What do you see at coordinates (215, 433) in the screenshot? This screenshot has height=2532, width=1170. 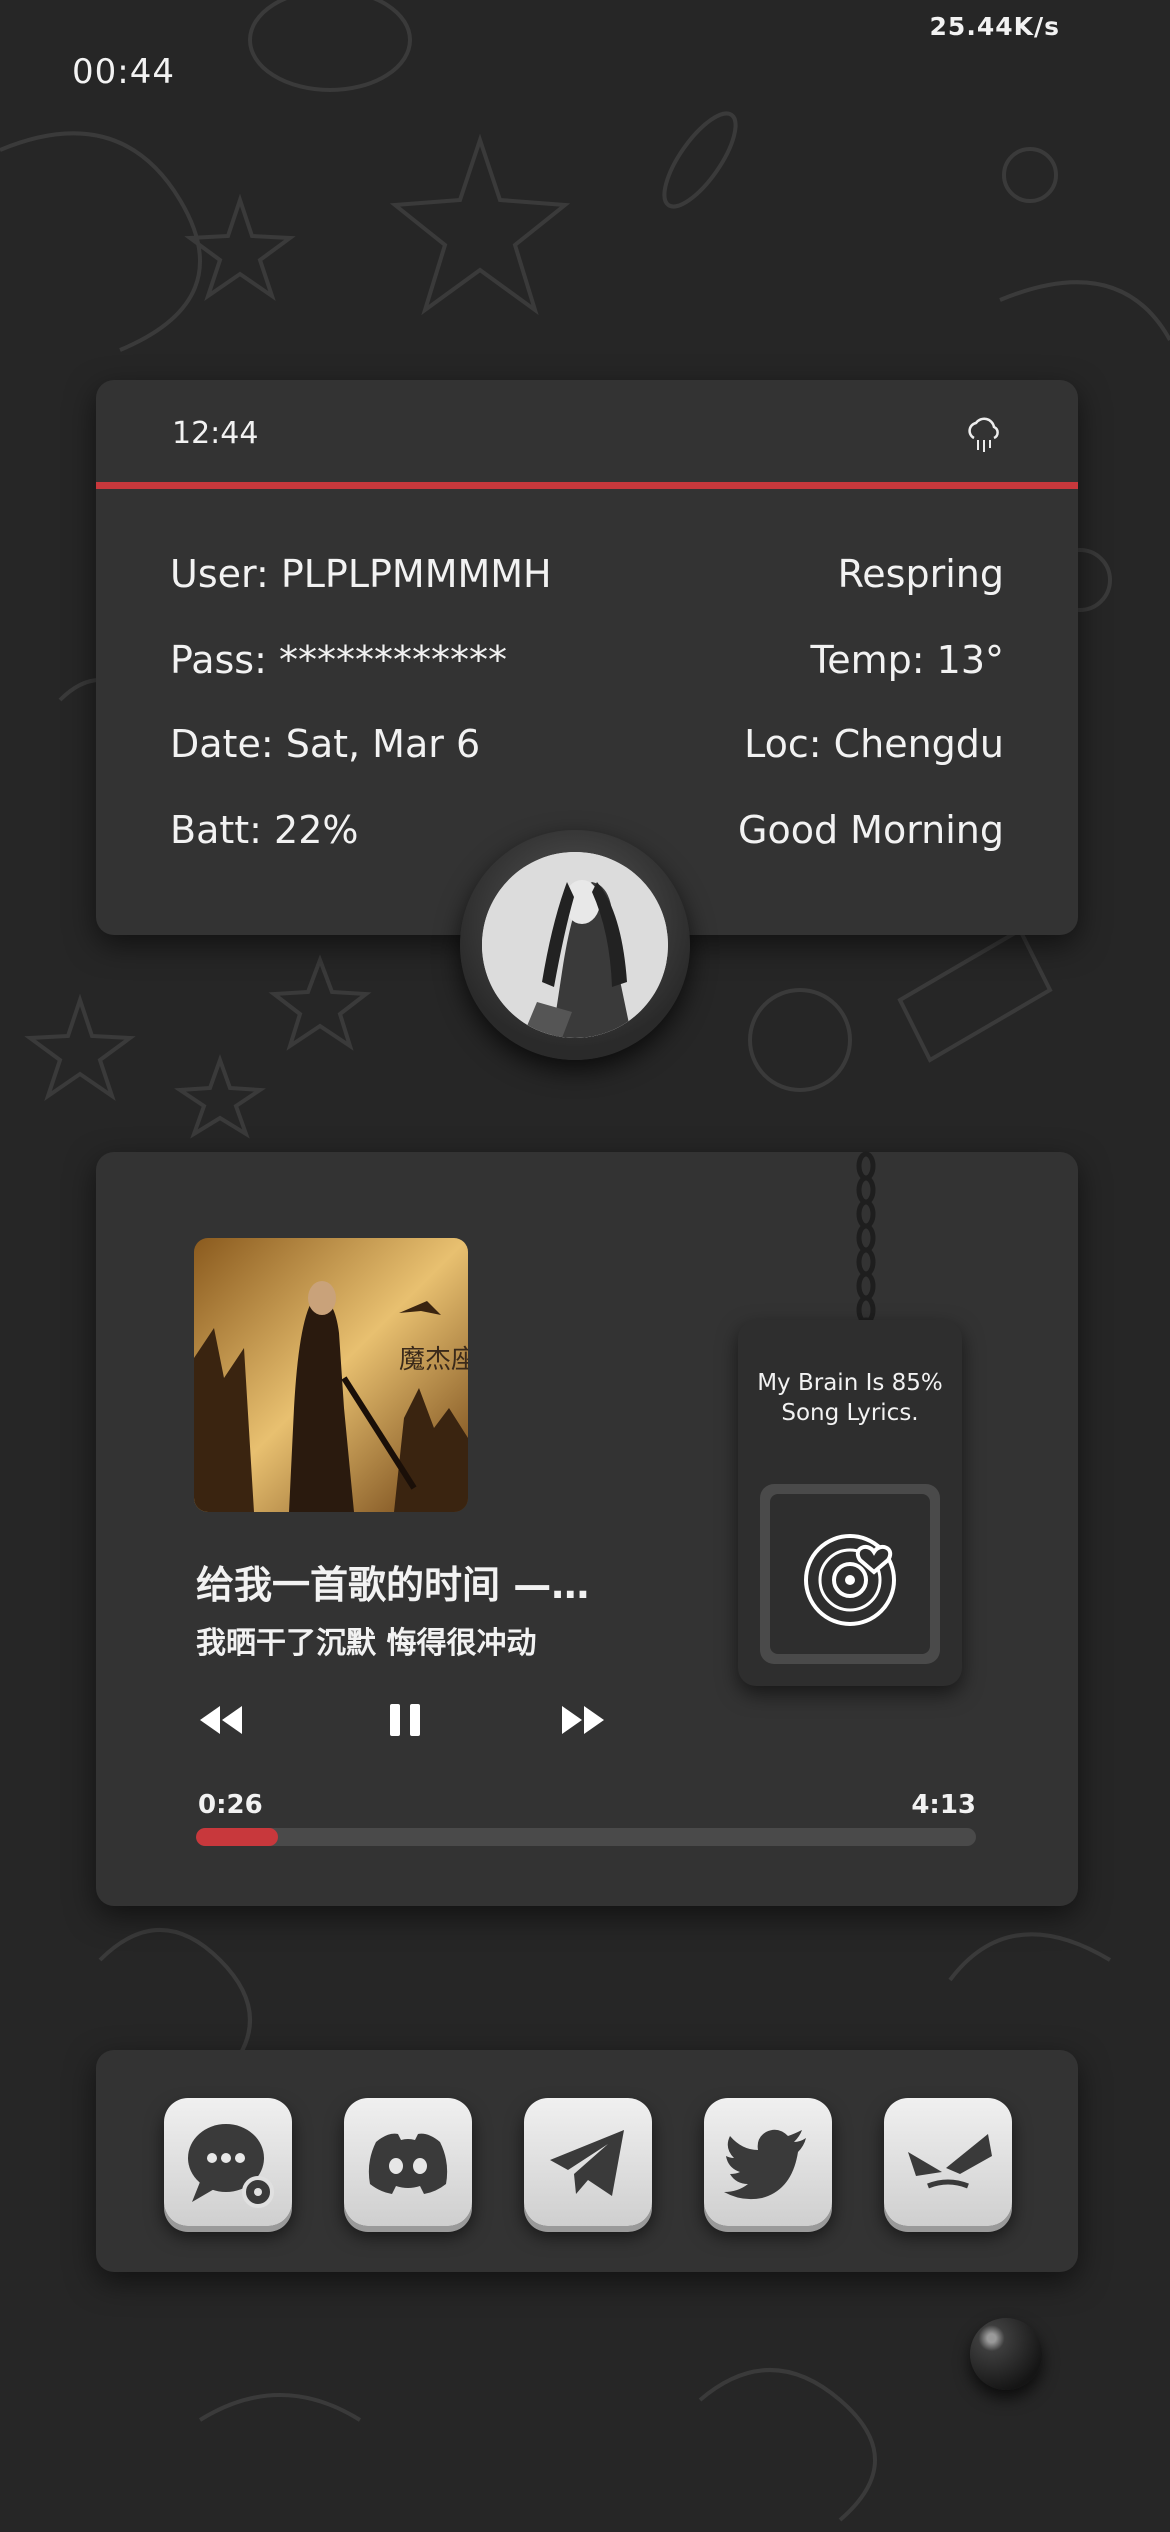 I see `widget-time: 12:44` at bounding box center [215, 433].